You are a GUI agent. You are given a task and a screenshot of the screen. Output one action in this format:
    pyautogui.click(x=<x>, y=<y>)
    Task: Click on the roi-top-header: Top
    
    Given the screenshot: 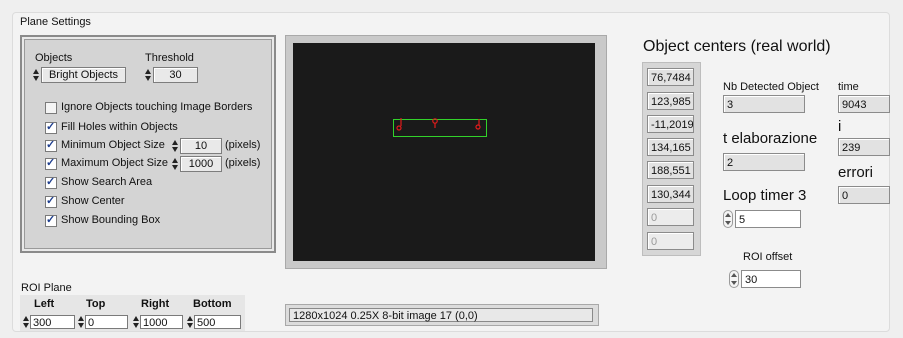 What is the action you would take?
    pyautogui.click(x=96, y=304)
    